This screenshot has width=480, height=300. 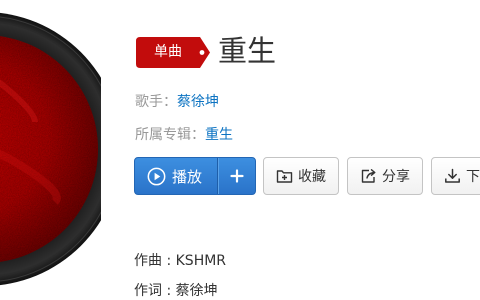 I want to click on collect-button: 收藏, so click(x=301, y=176).